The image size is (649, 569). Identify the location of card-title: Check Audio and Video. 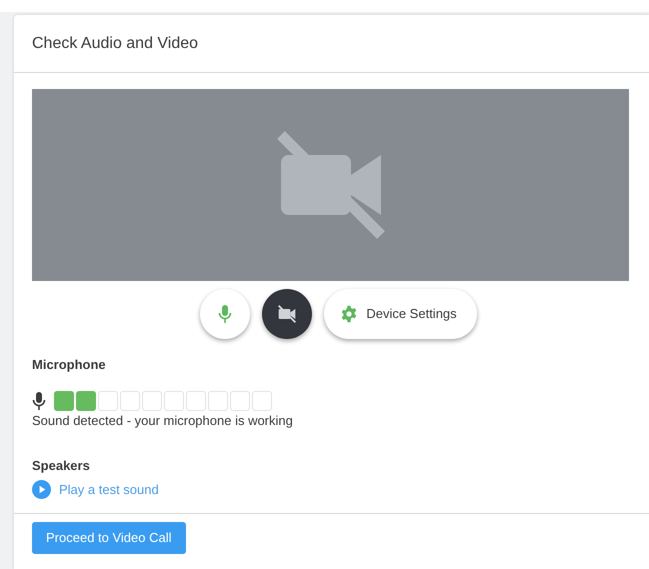
(115, 43).